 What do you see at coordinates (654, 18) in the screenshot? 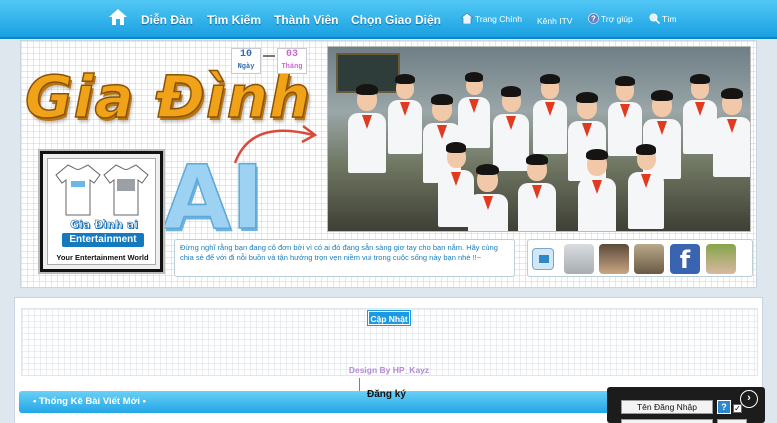
I see `search-icon` at bounding box center [654, 18].